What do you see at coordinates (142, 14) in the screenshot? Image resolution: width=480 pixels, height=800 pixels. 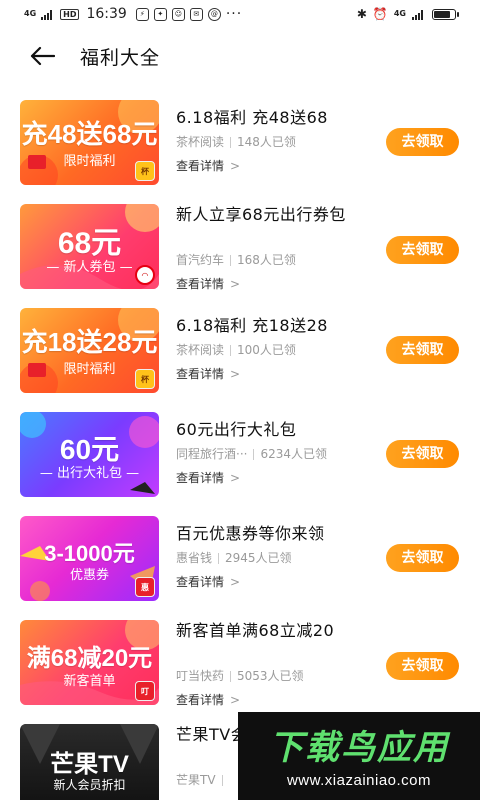 I see `app-notification-icon: ⚡` at bounding box center [142, 14].